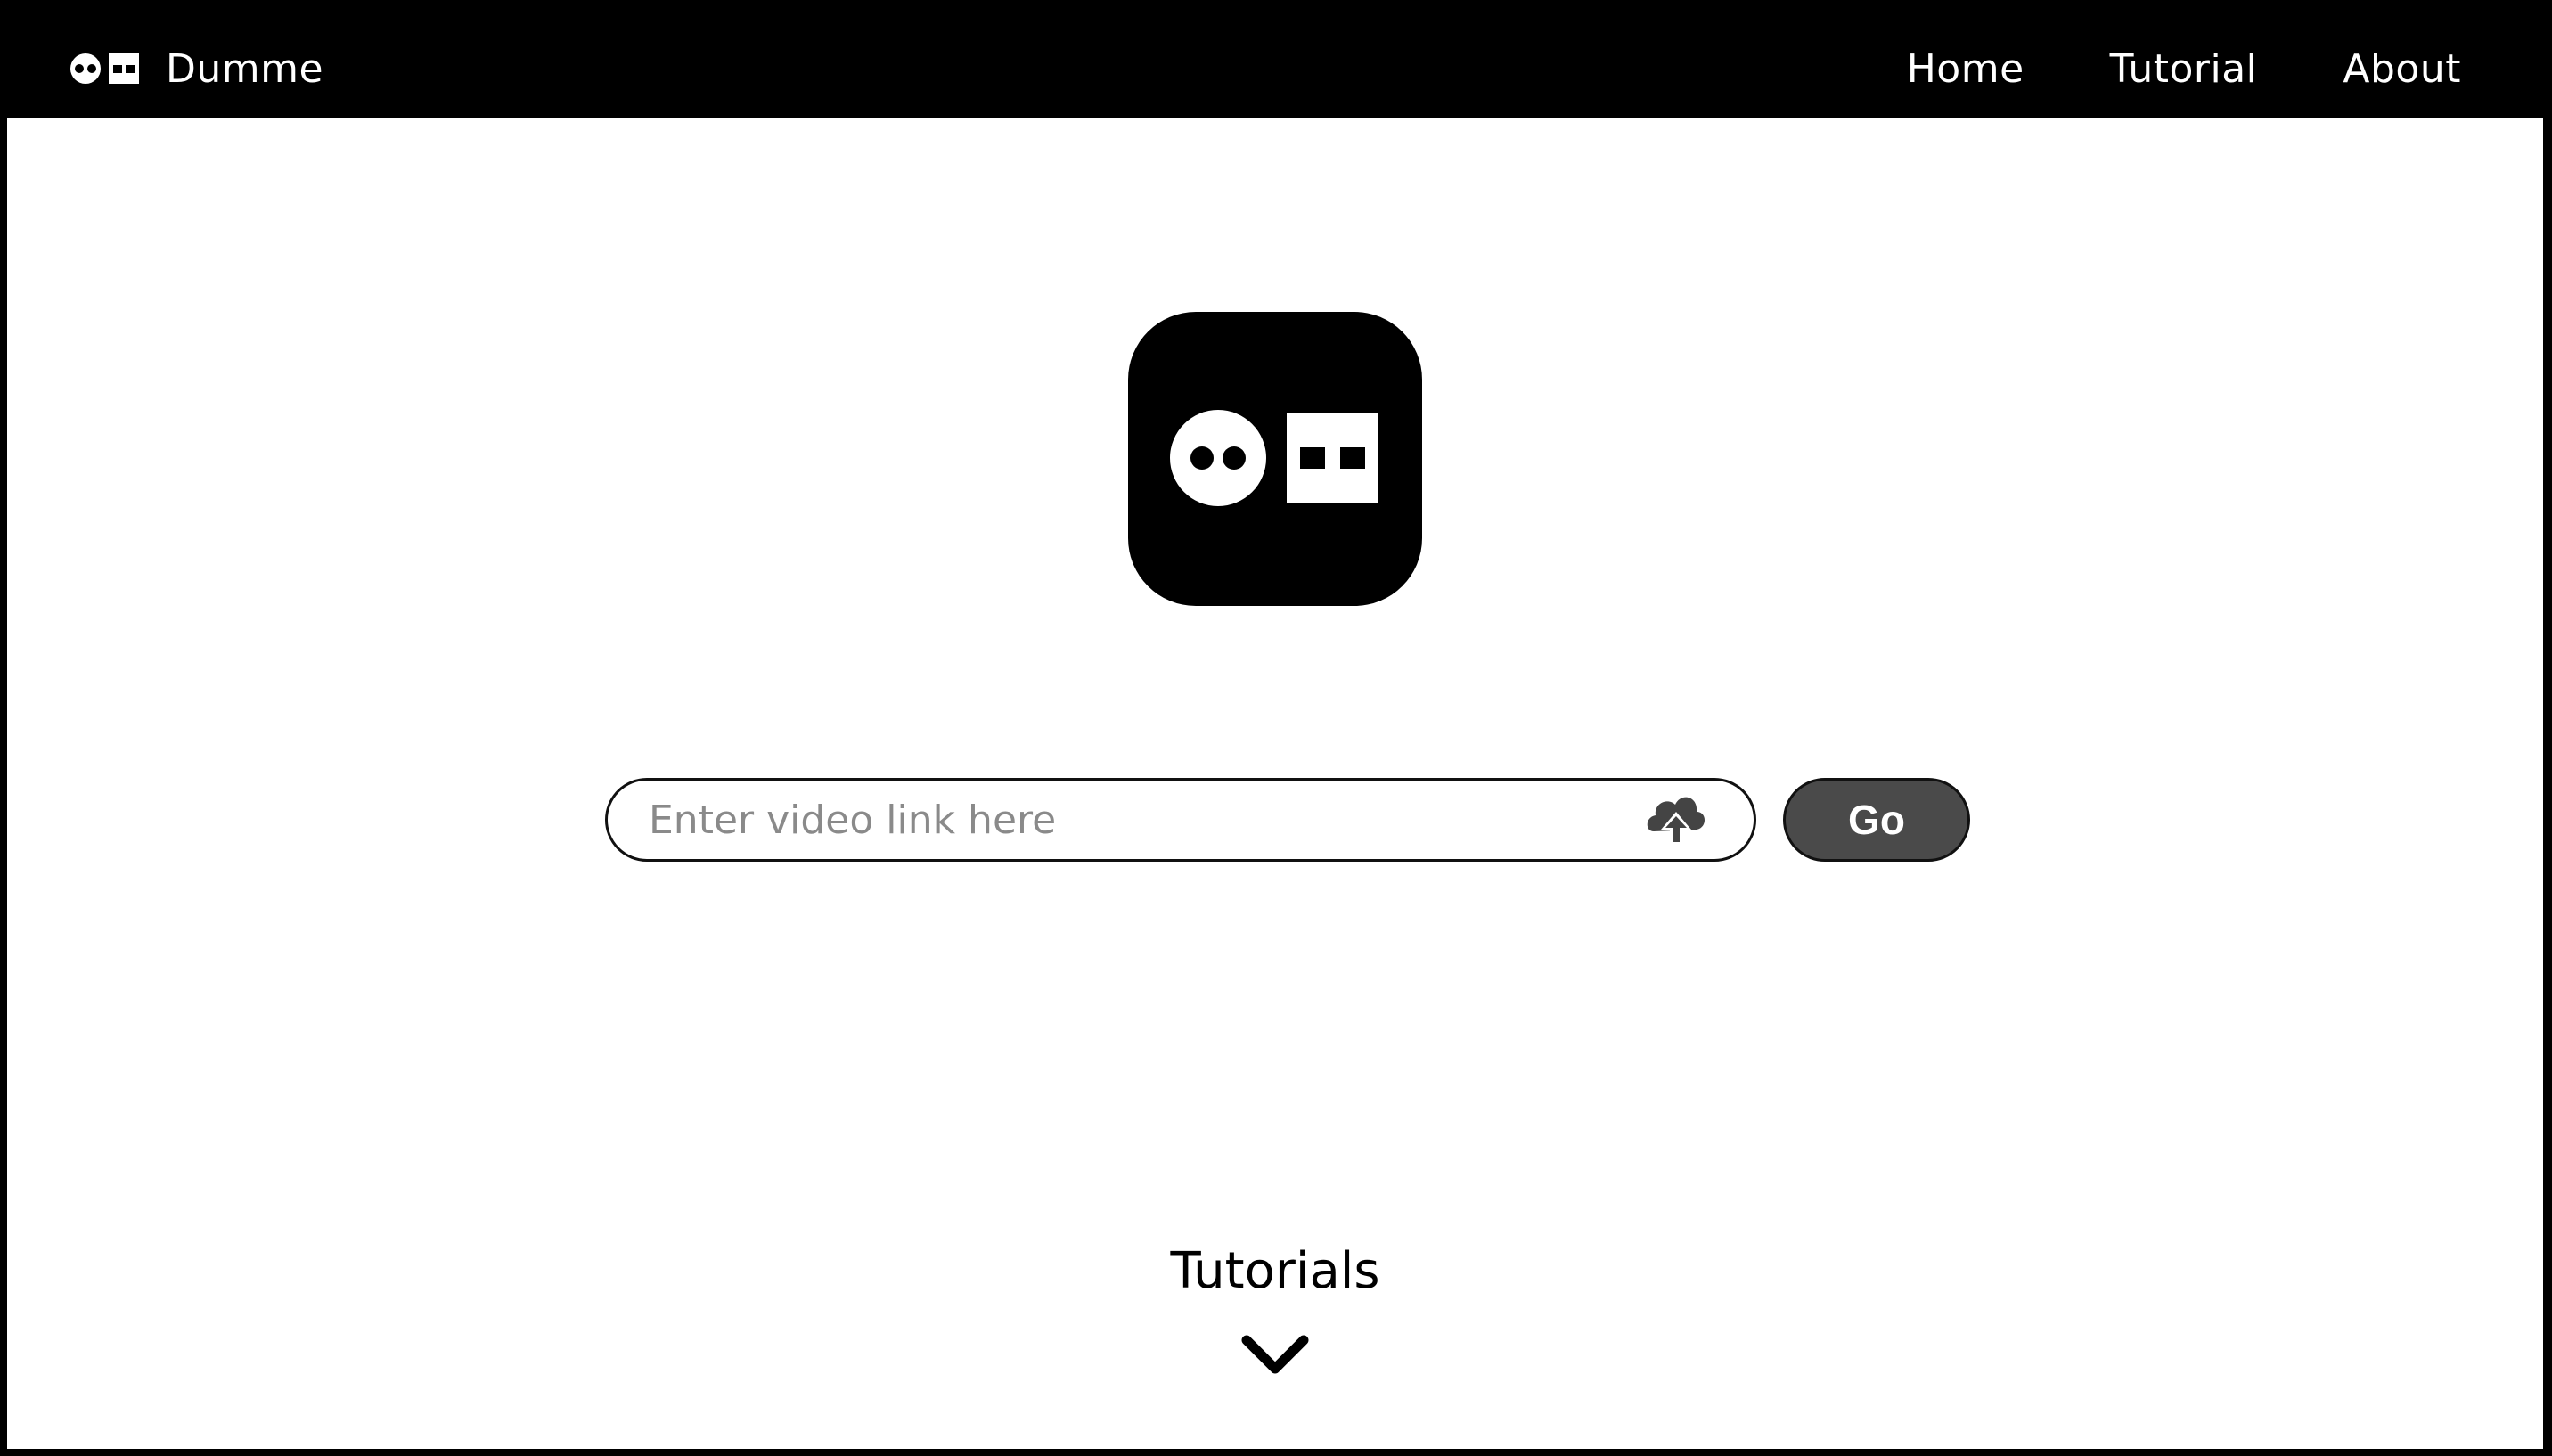 The width and height of the screenshot is (2552, 1456). I want to click on nav-link-home: Home, so click(1966, 69).